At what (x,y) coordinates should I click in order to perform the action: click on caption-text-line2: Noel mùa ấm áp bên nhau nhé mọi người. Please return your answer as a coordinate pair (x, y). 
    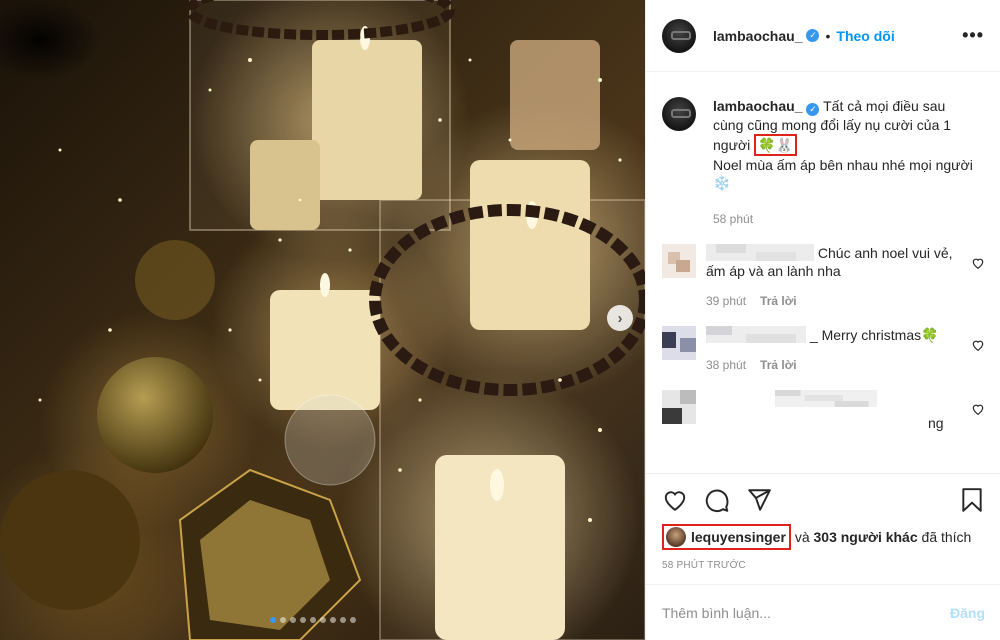
    Looking at the image, I should click on (843, 165).